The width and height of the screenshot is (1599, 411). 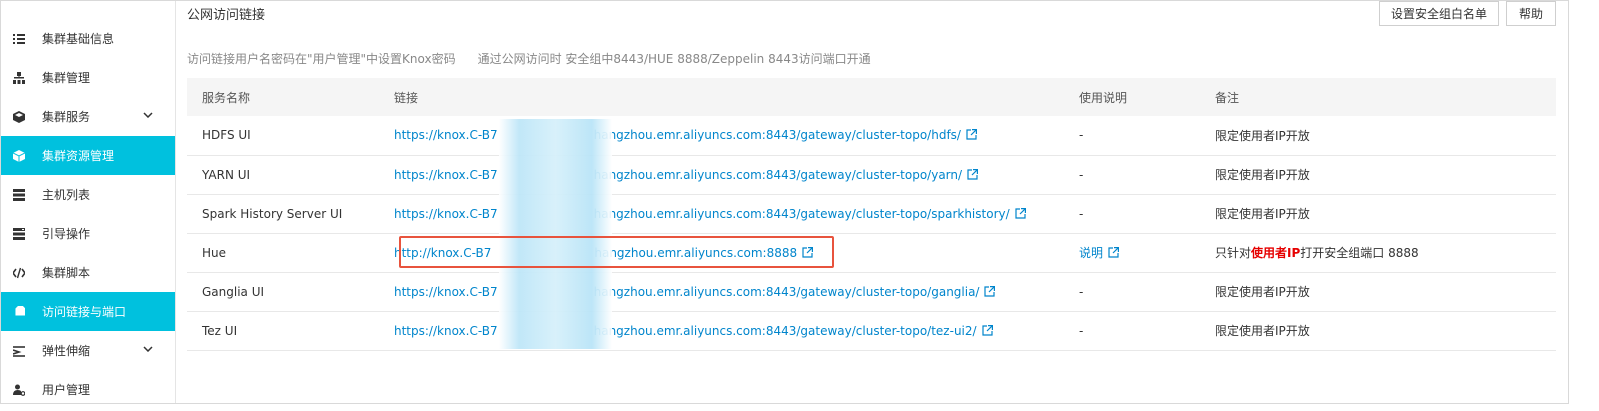 What do you see at coordinates (66, 351) in the screenshot?
I see `sidebar-item-label: 弹性伸缩` at bounding box center [66, 351].